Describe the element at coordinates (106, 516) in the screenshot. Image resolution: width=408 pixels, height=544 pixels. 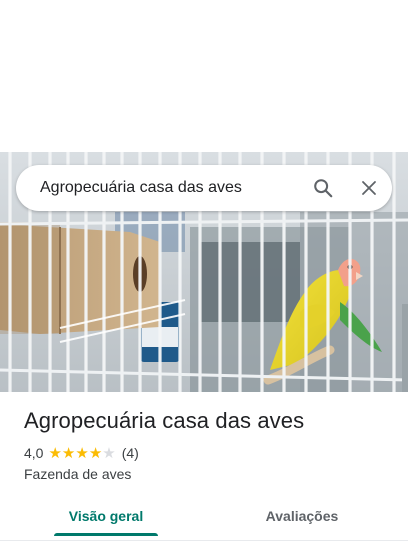
I see `tab-overview: Visão geral` at that location.